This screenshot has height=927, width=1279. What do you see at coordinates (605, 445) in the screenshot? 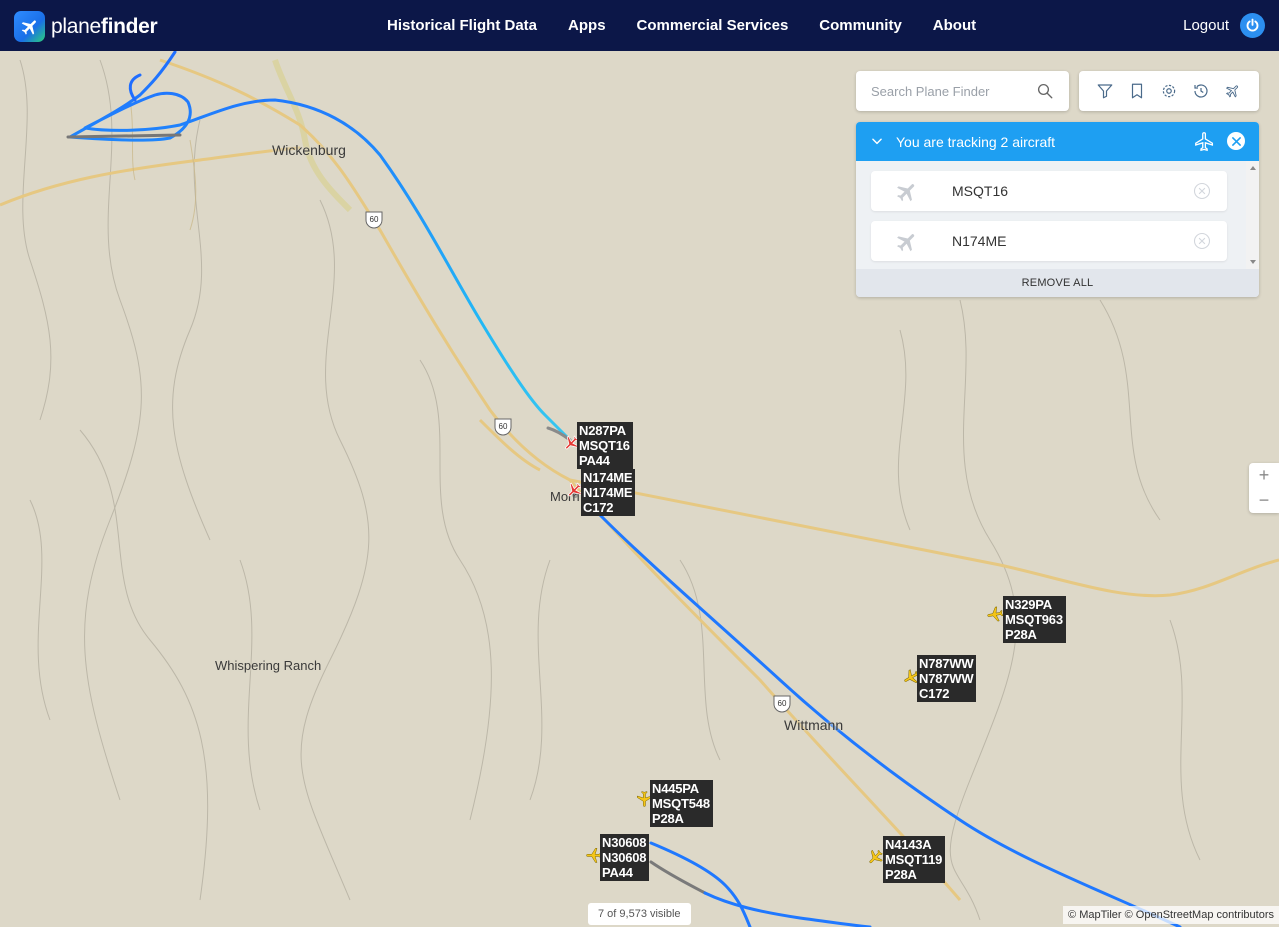
I see `aircraft-label: N287PA MSQT16 PA44` at bounding box center [605, 445].